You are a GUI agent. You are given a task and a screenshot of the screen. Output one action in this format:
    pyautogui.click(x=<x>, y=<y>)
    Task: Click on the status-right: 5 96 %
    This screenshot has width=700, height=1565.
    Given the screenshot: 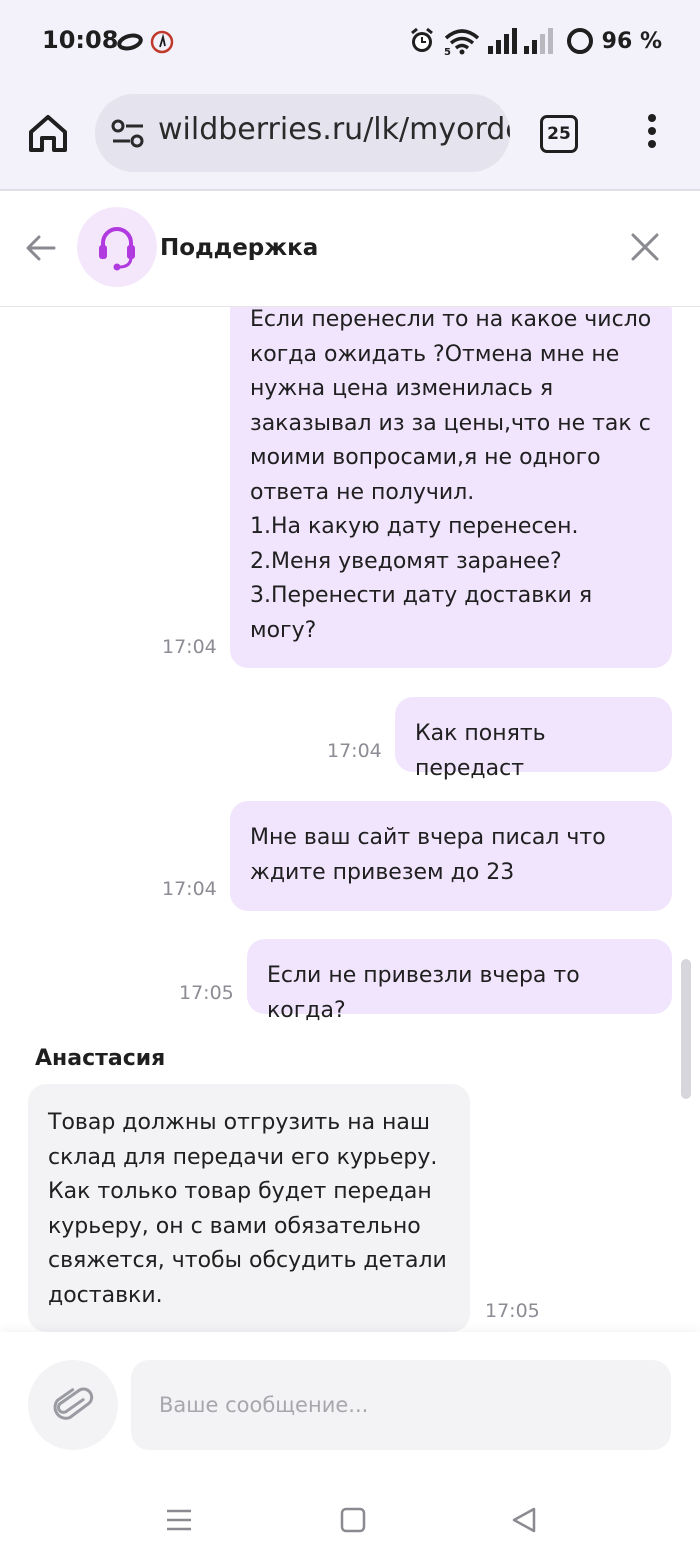 What is the action you would take?
    pyautogui.click(x=535, y=41)
    